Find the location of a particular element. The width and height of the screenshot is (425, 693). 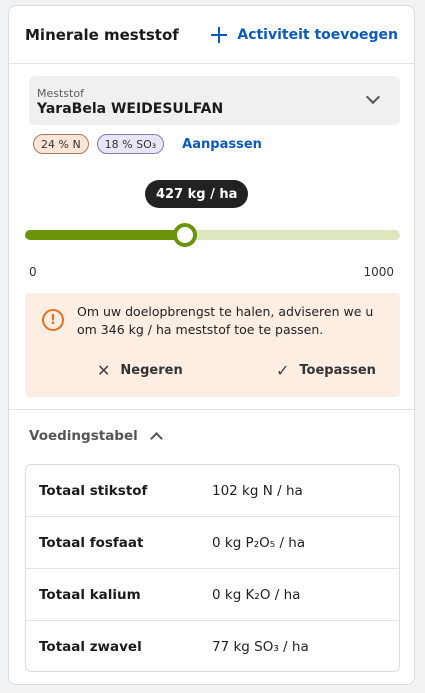

table-row: Totaal zwavel 77 kg SO₃ / ha is located at coordinates (212, 646).